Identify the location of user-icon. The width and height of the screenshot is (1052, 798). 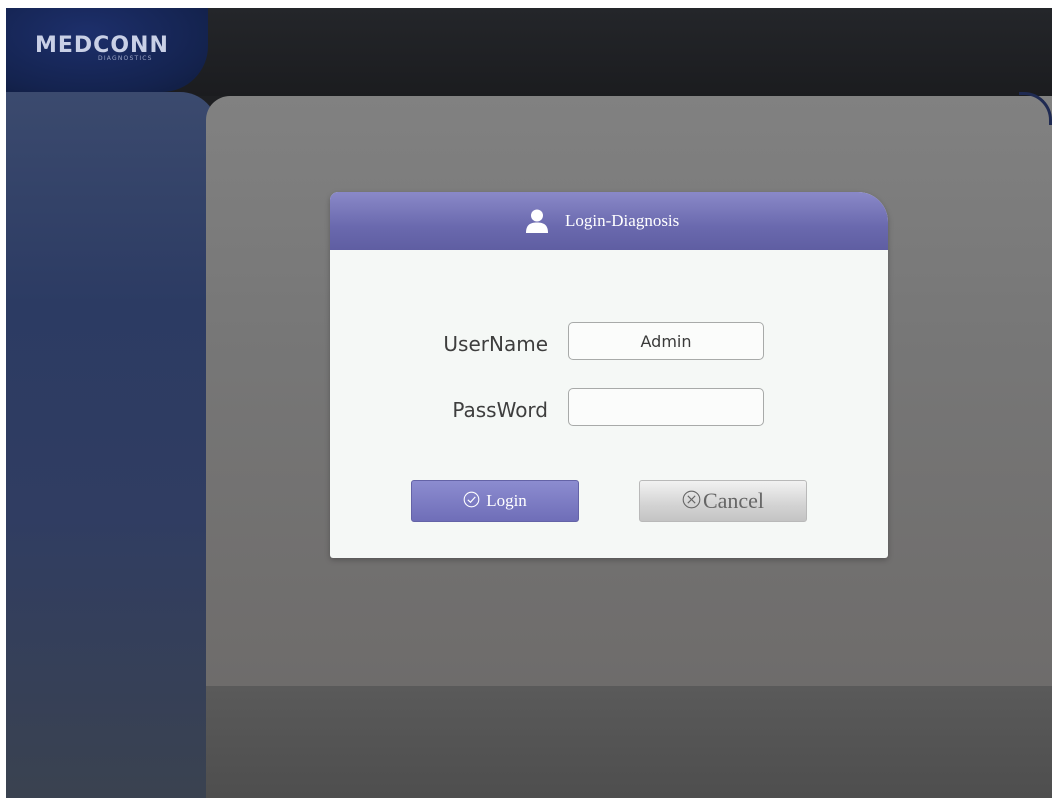
(537, 221).